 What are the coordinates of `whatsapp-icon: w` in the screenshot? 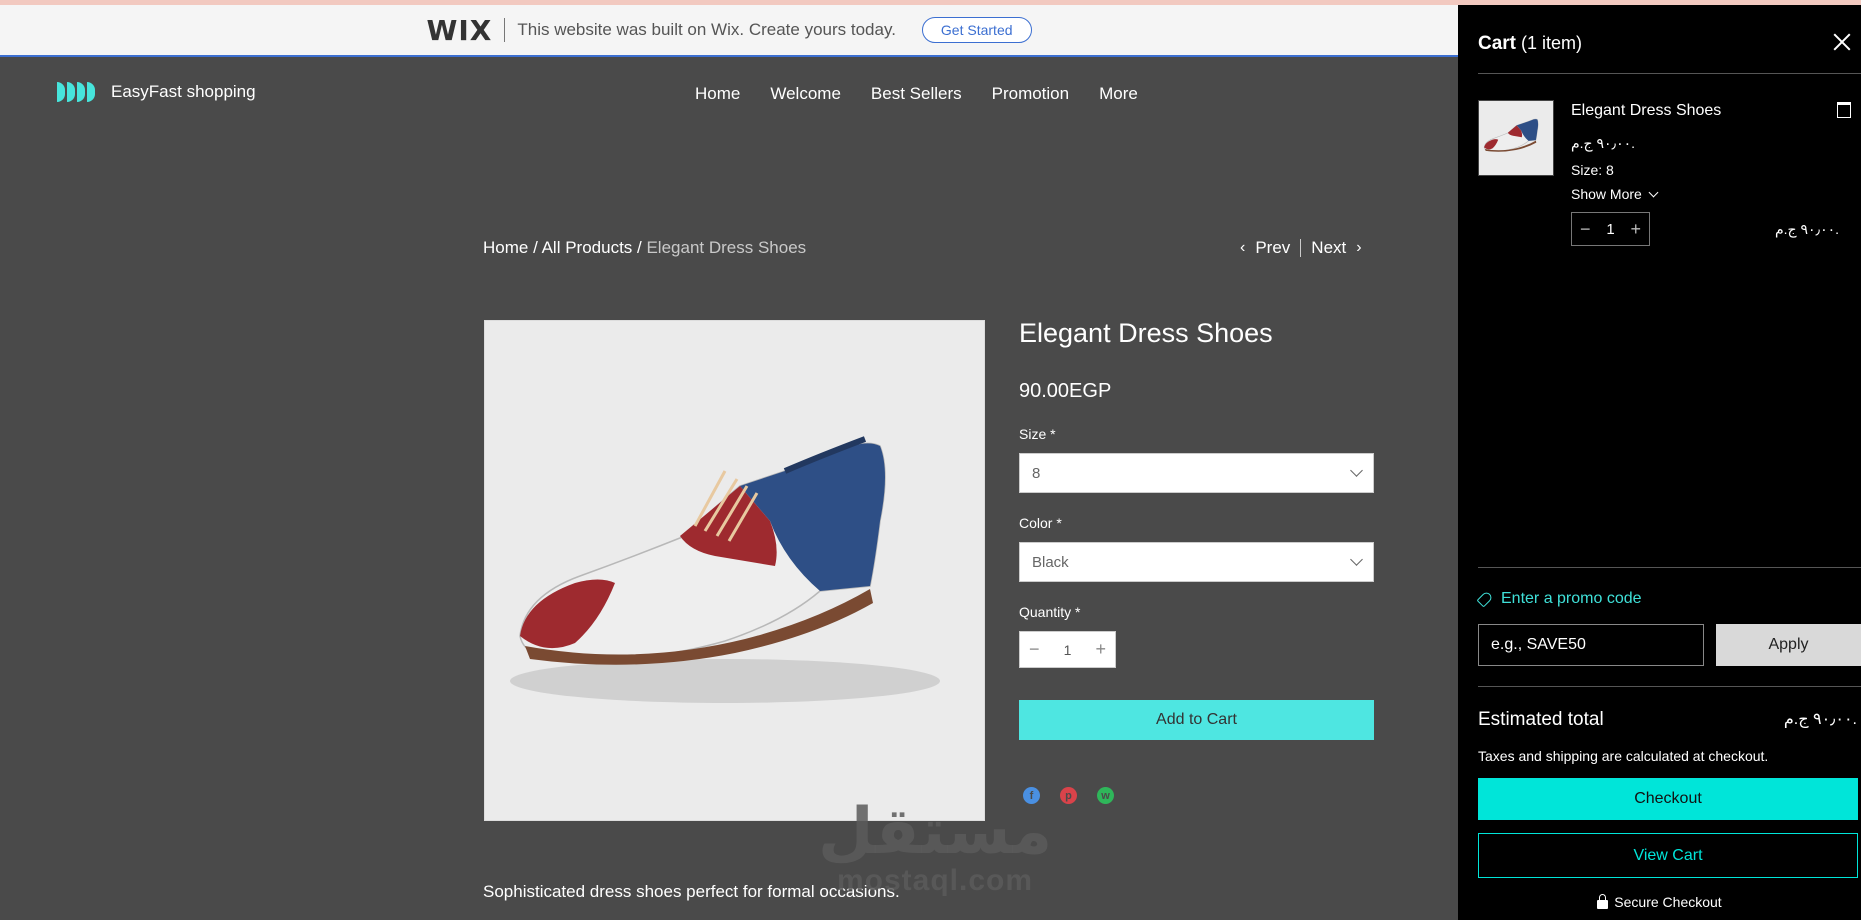 It's located at (1105, 795).